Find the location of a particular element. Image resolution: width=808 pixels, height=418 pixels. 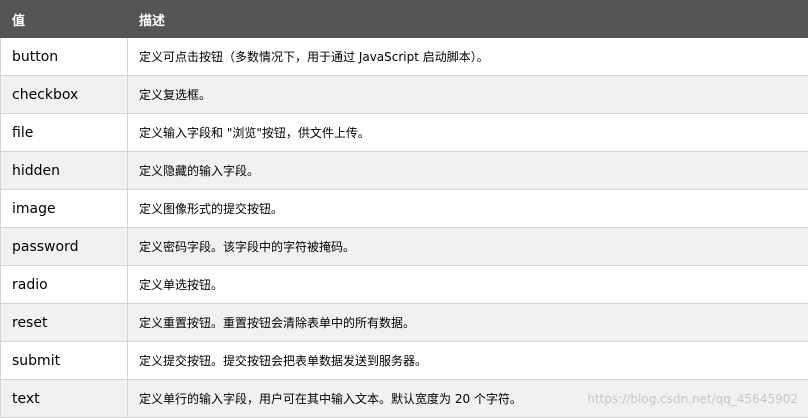

row-value: file is located at coordinates (64, 132).